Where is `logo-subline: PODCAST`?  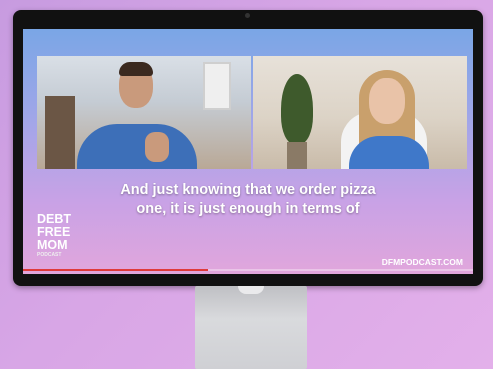
logo-subline: PODCAST is located at coordinates (49, 255).